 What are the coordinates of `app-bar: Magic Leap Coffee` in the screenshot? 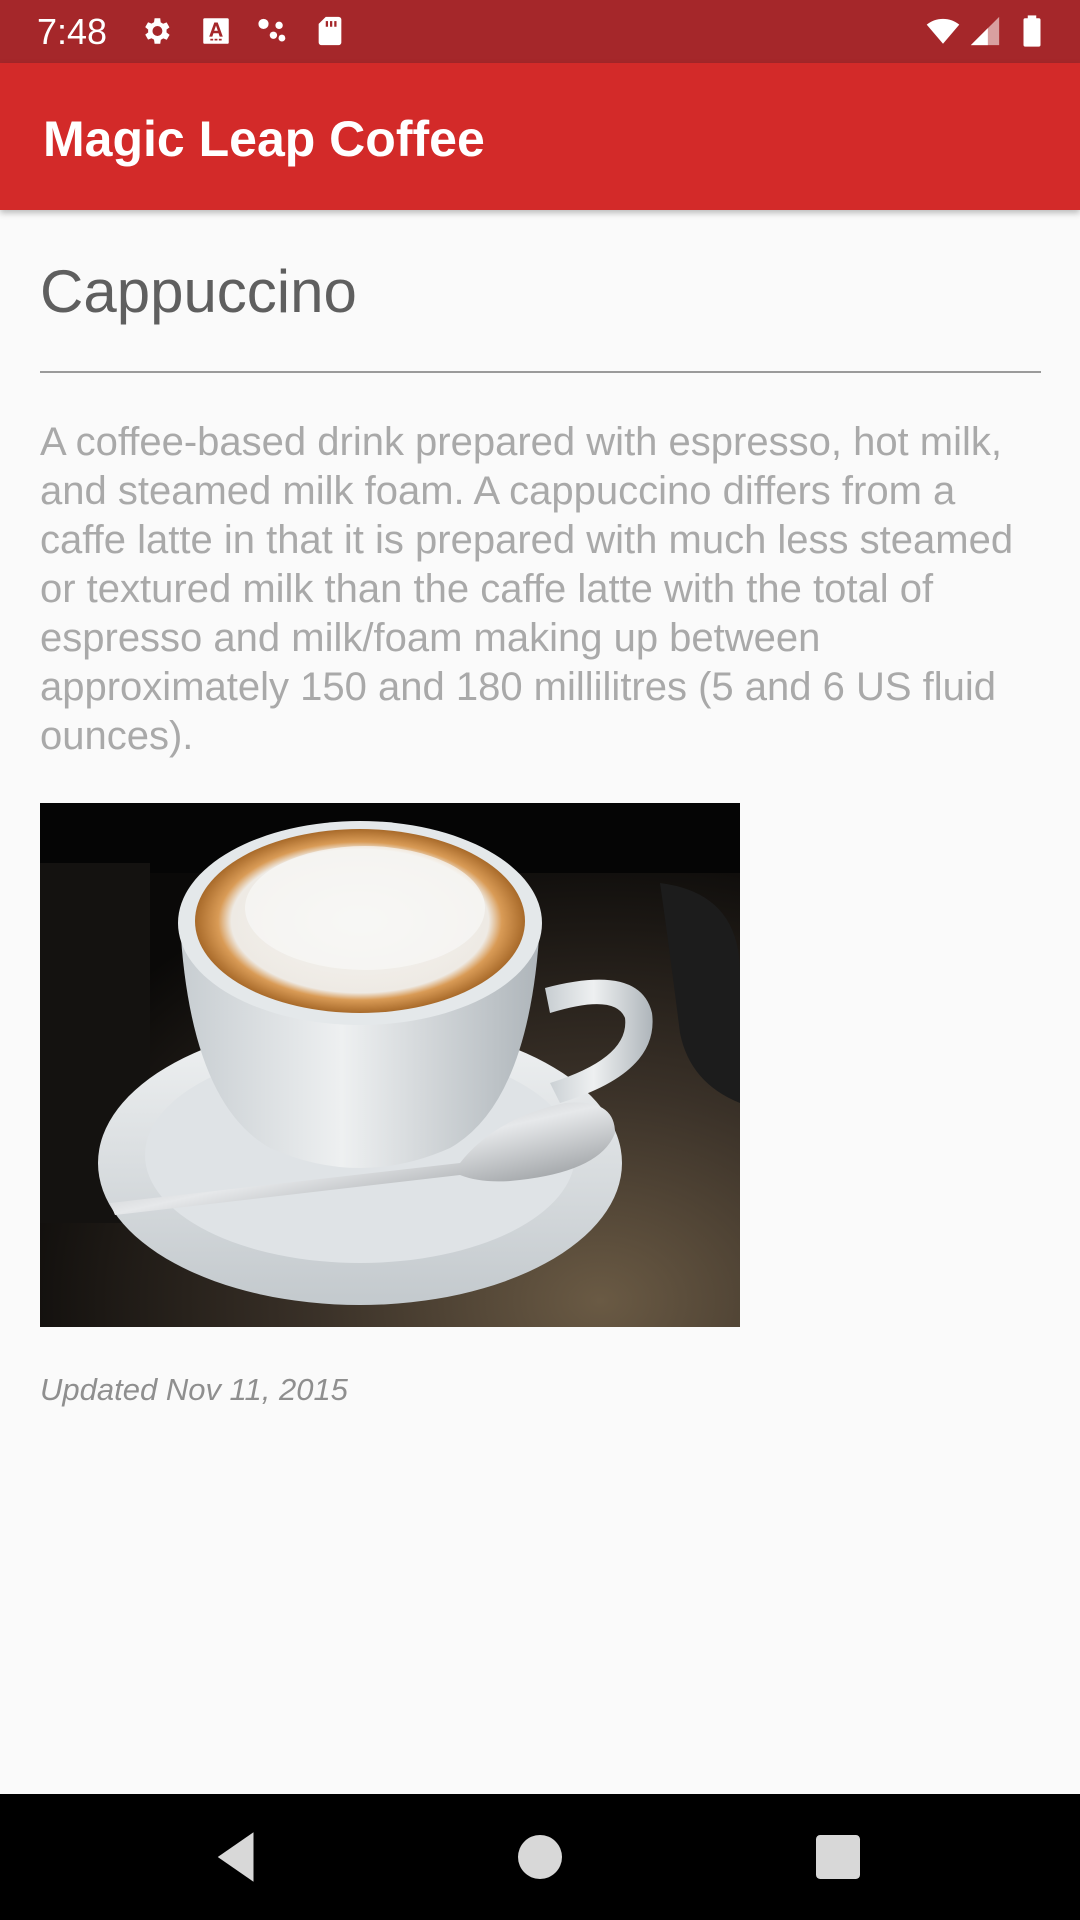 It's located at (540, 136).